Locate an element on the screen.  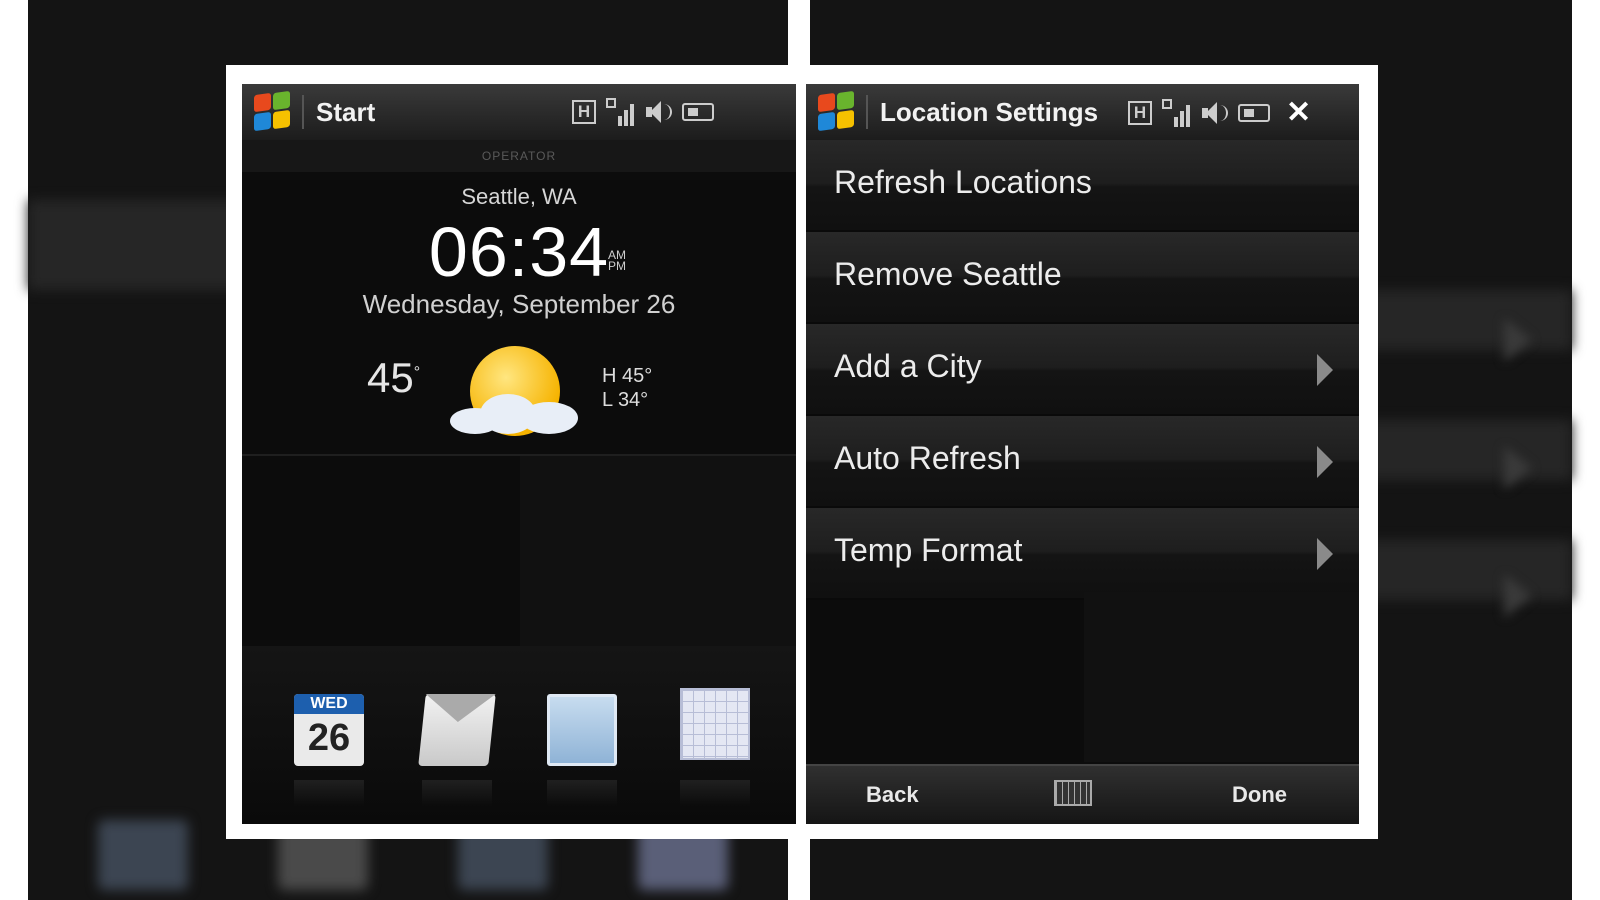
status-icons: H is located at coordinates (643, 112).